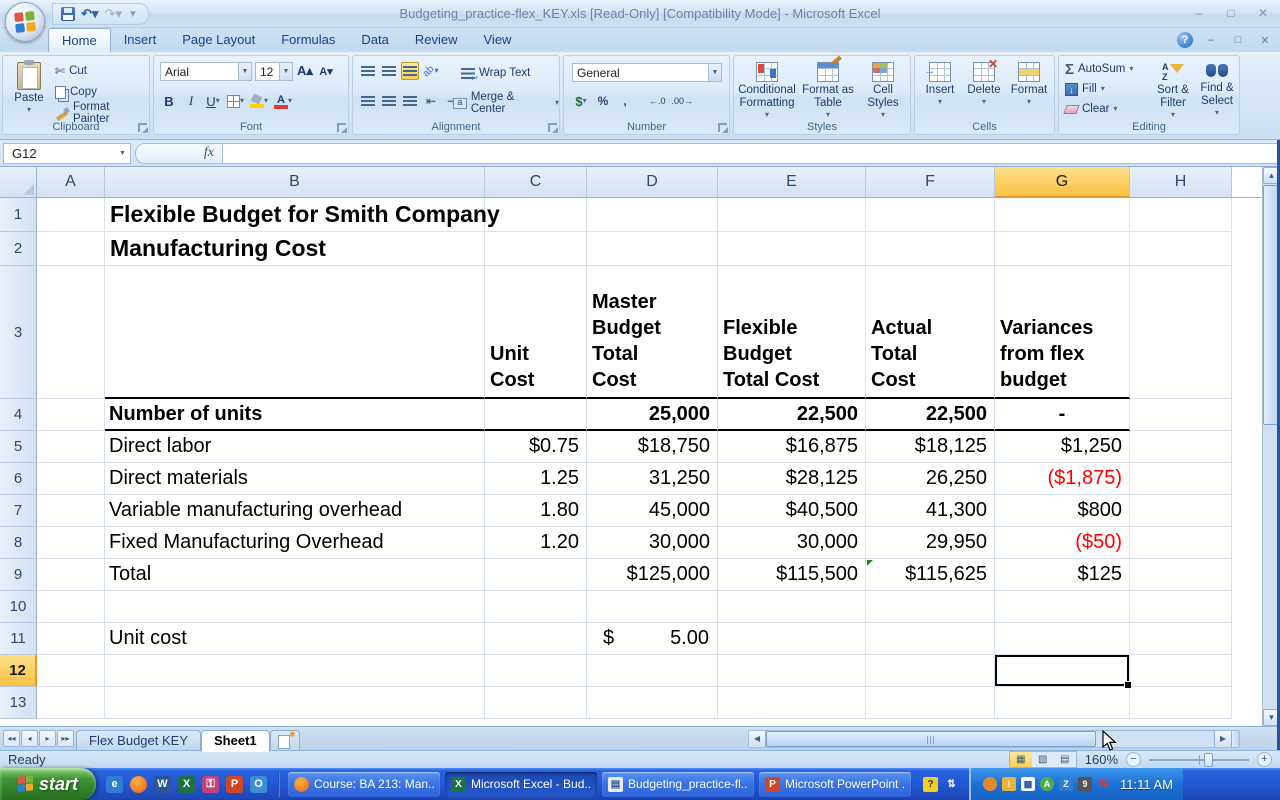 The height and width of the screenshot is (800, 1280). Describe the element at coordinates (235, 741) in the screenshot. I see `sheet-tab-sheet1: Sheet1` at that location.